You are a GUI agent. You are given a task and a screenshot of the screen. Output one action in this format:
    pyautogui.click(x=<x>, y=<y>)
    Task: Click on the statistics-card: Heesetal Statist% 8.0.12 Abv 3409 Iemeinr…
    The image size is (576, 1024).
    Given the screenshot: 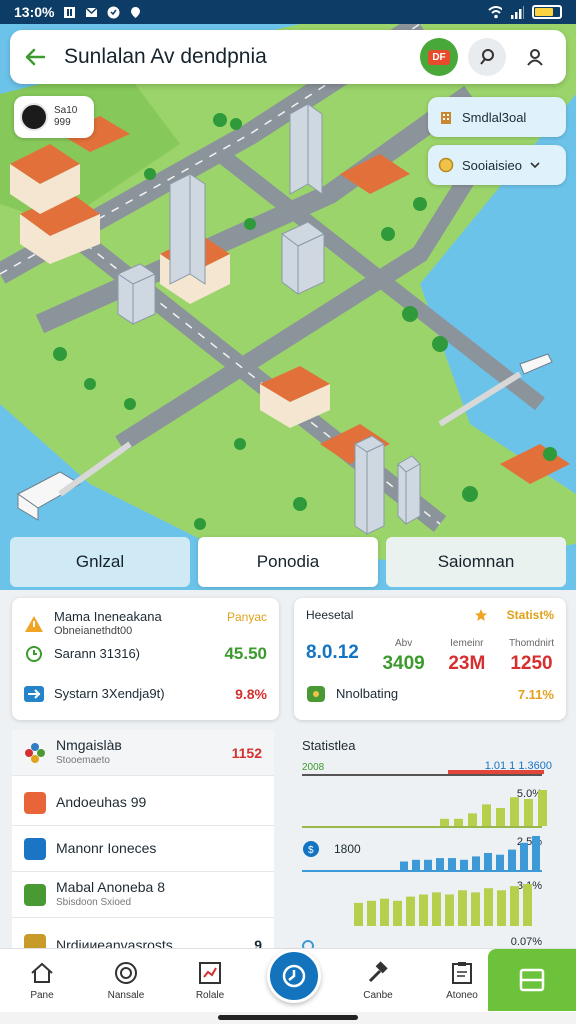 What is the action you would take?
    pyautogui.click(x=430, y=659)
    